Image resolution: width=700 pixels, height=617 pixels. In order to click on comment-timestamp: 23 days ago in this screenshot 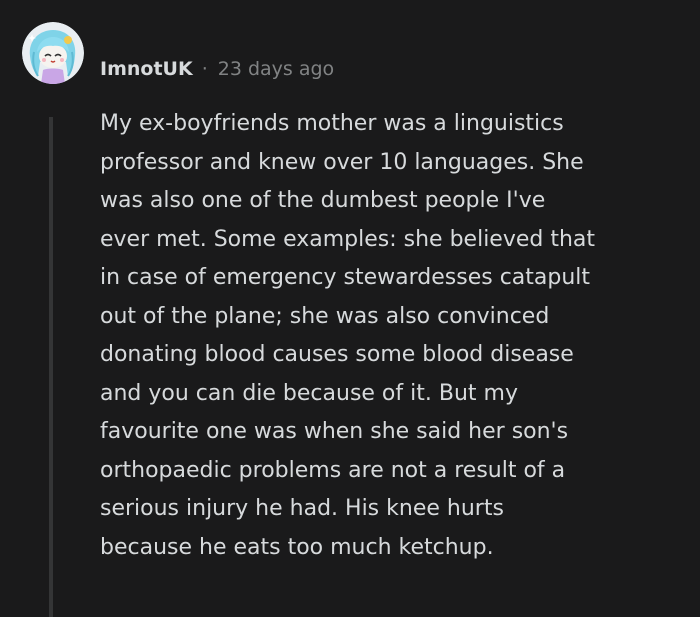, I will do `click(276, 69)`.